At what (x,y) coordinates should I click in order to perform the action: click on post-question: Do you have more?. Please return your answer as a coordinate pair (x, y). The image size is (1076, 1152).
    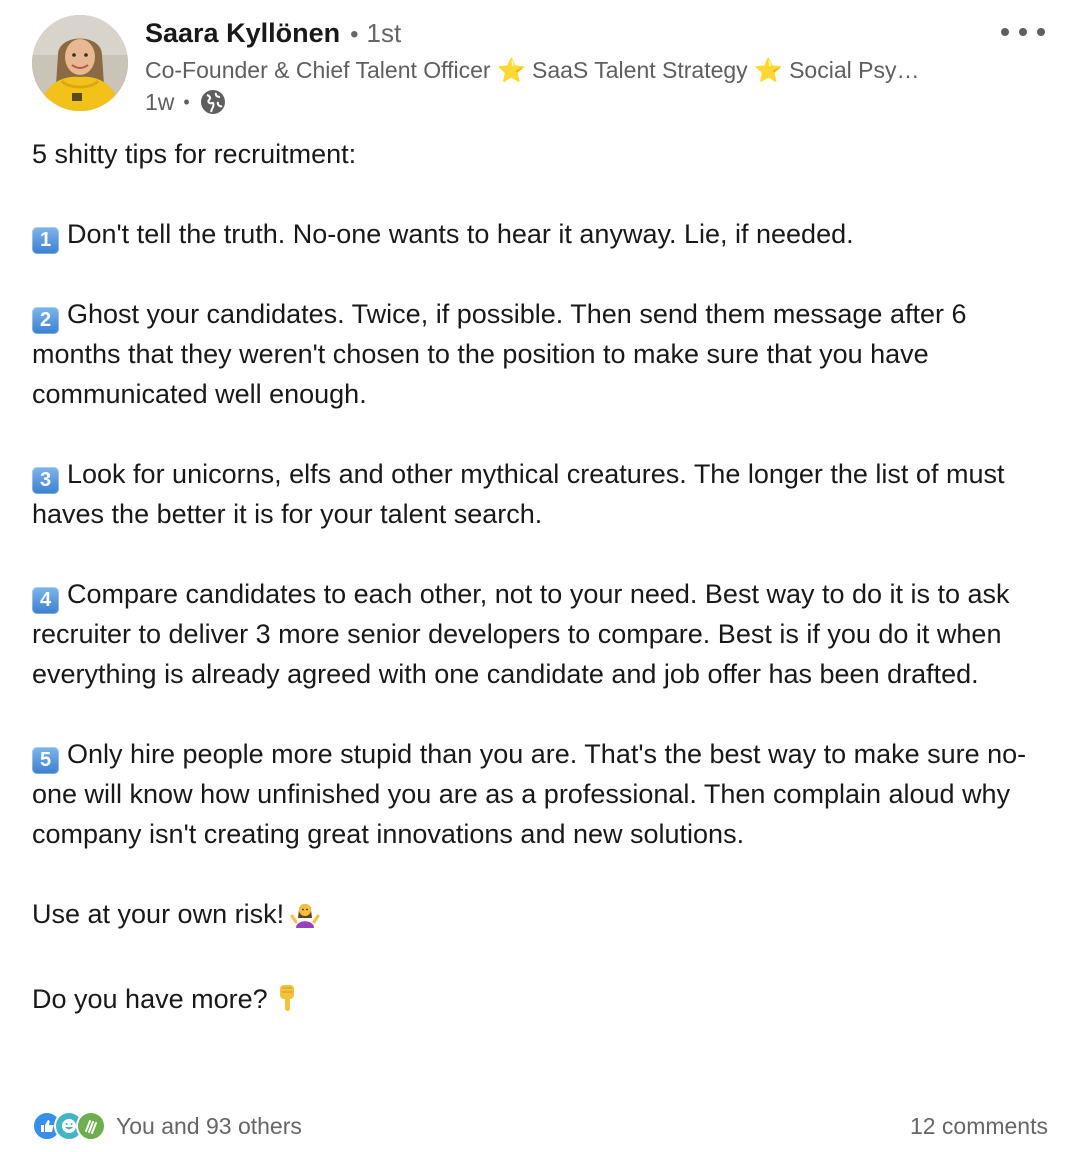
    Looking at the image, I should click on (542, 1001).